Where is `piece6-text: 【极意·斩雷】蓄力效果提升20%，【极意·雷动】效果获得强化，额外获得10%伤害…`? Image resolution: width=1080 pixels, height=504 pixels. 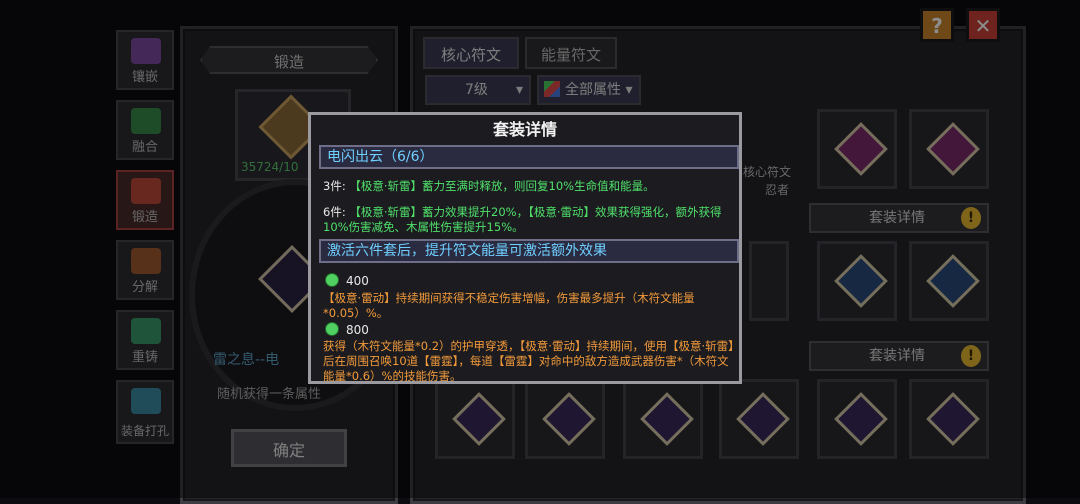 piece6-text: 【极意·斩雷】蓄力效果提升20%，【极意·雷动】效果获得强化，额外获得10%伤害… is located at coordinates (522, 219).